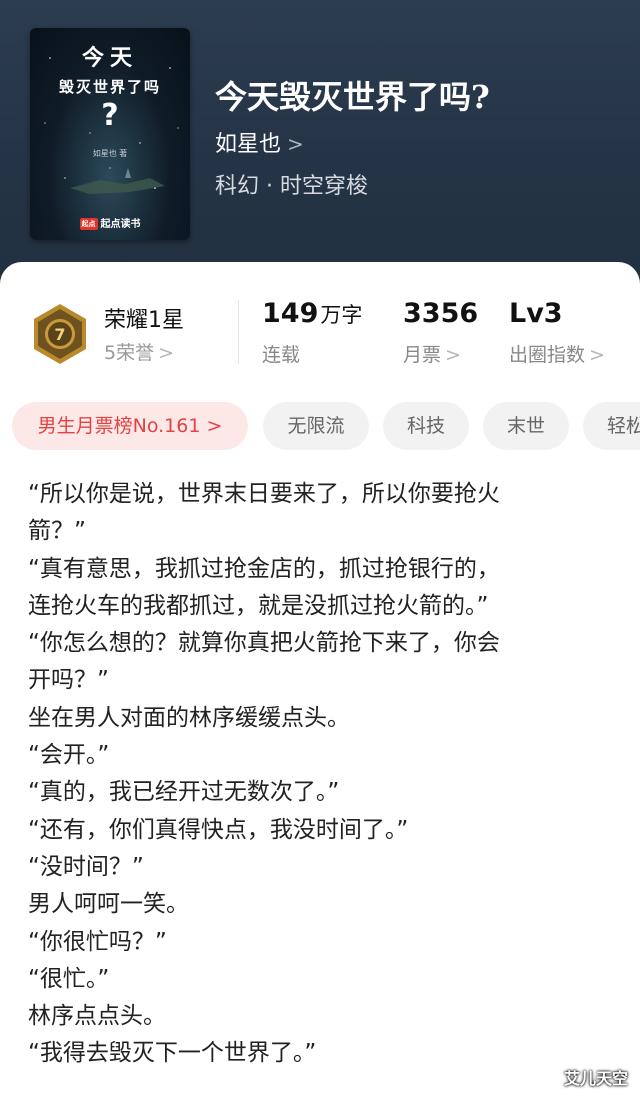  Describe the element at coordinates (248, 144) in the screenshot. I see `author-name: 如星也` at that location.